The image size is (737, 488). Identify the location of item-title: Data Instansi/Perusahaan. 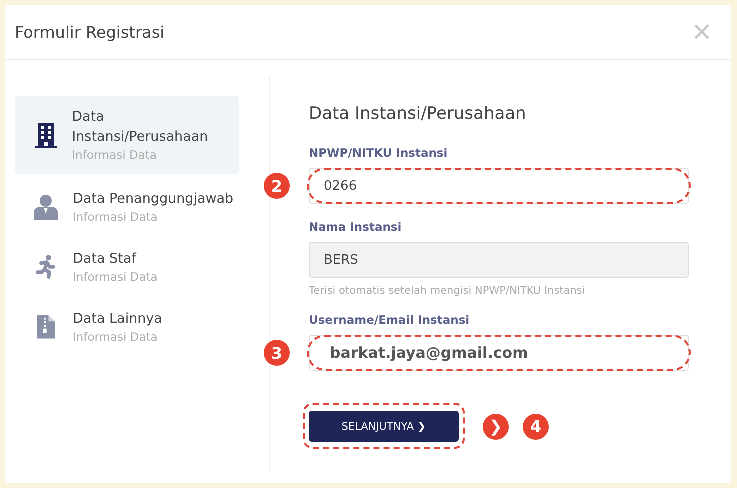
(141, 127).